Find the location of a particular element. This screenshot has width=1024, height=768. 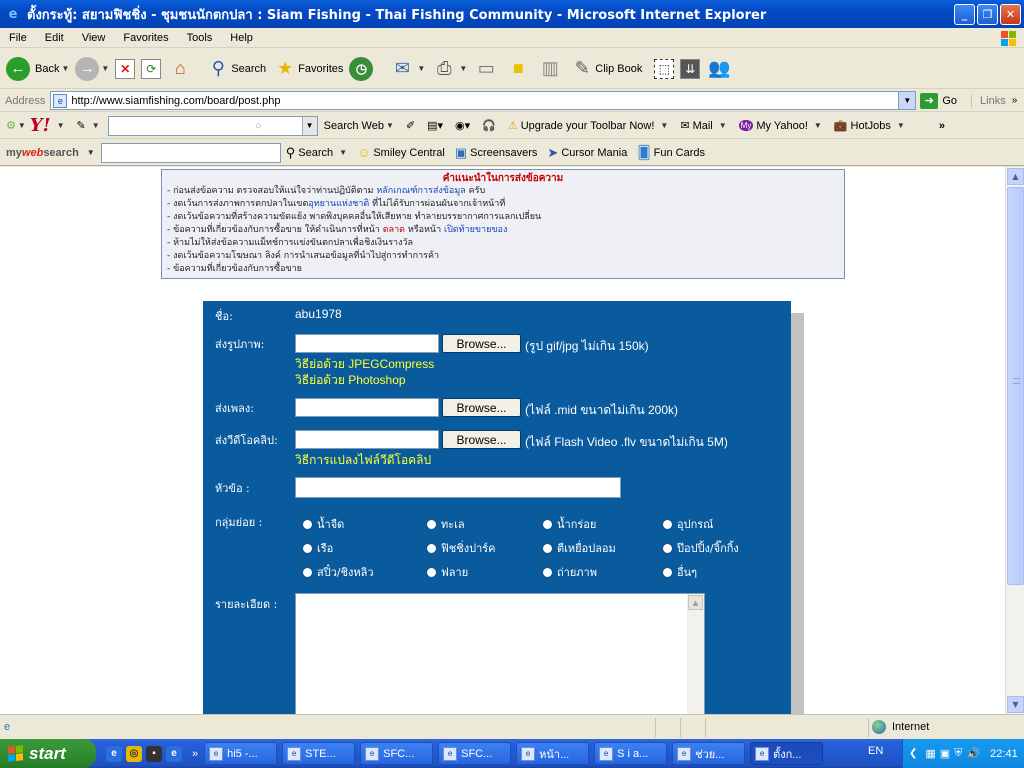

minimize-button: _ is located at coordinates (964, 14).